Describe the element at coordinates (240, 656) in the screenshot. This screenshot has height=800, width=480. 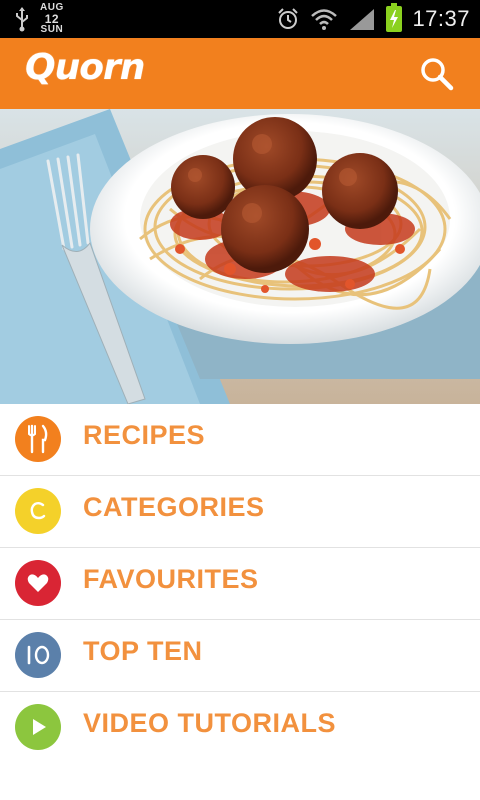
I see `menu-item-top-ten: TOP TEN` at that location.